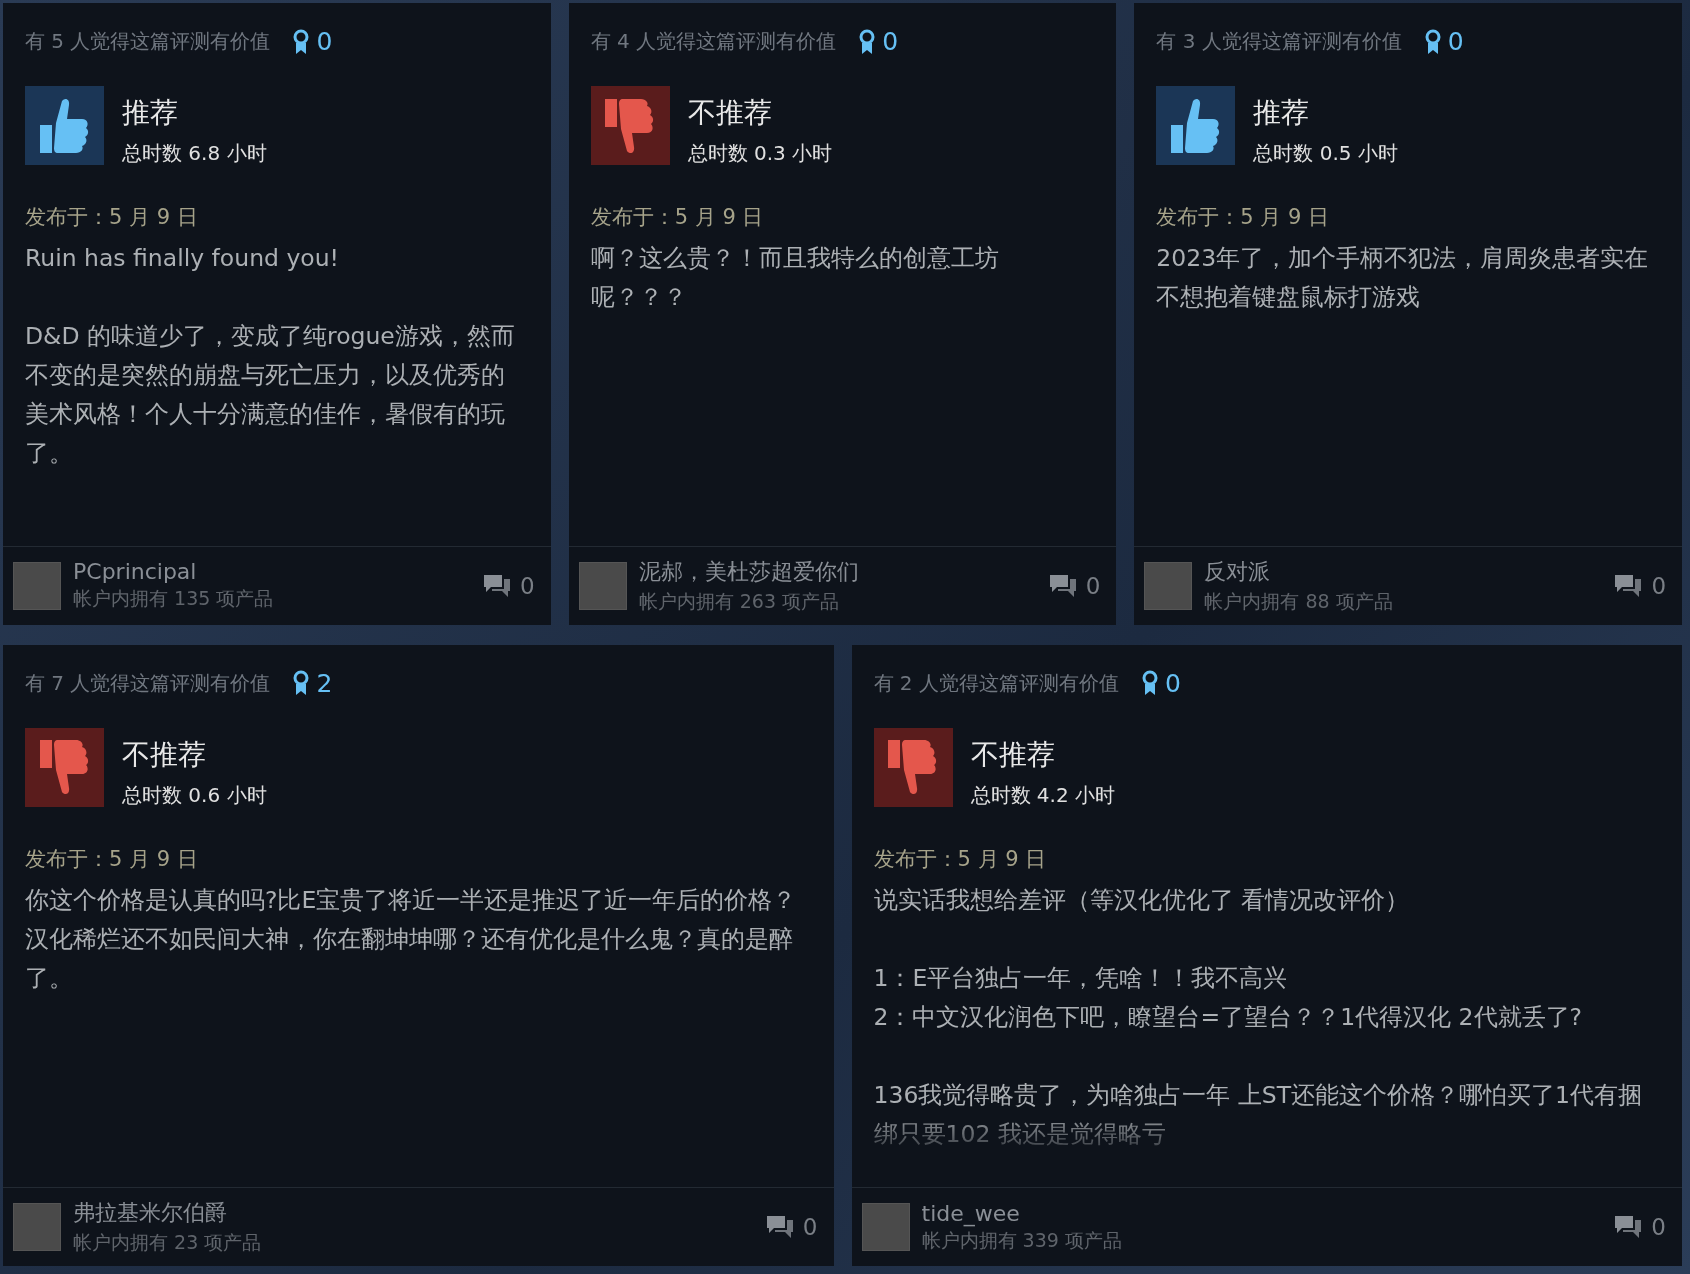 This screenshot has width=1690, height=1274. What do you see at coordinates (272, 571) in the screenshot?
I see `author-name: PCprincipal` at bounding box center [272, 571].